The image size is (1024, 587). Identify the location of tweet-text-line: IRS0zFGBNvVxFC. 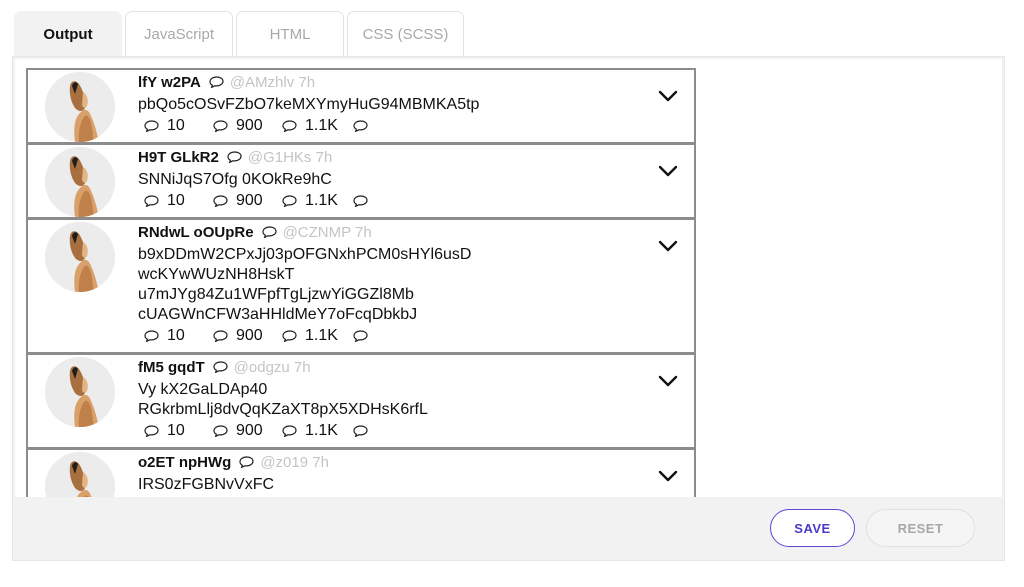
(206, 484).